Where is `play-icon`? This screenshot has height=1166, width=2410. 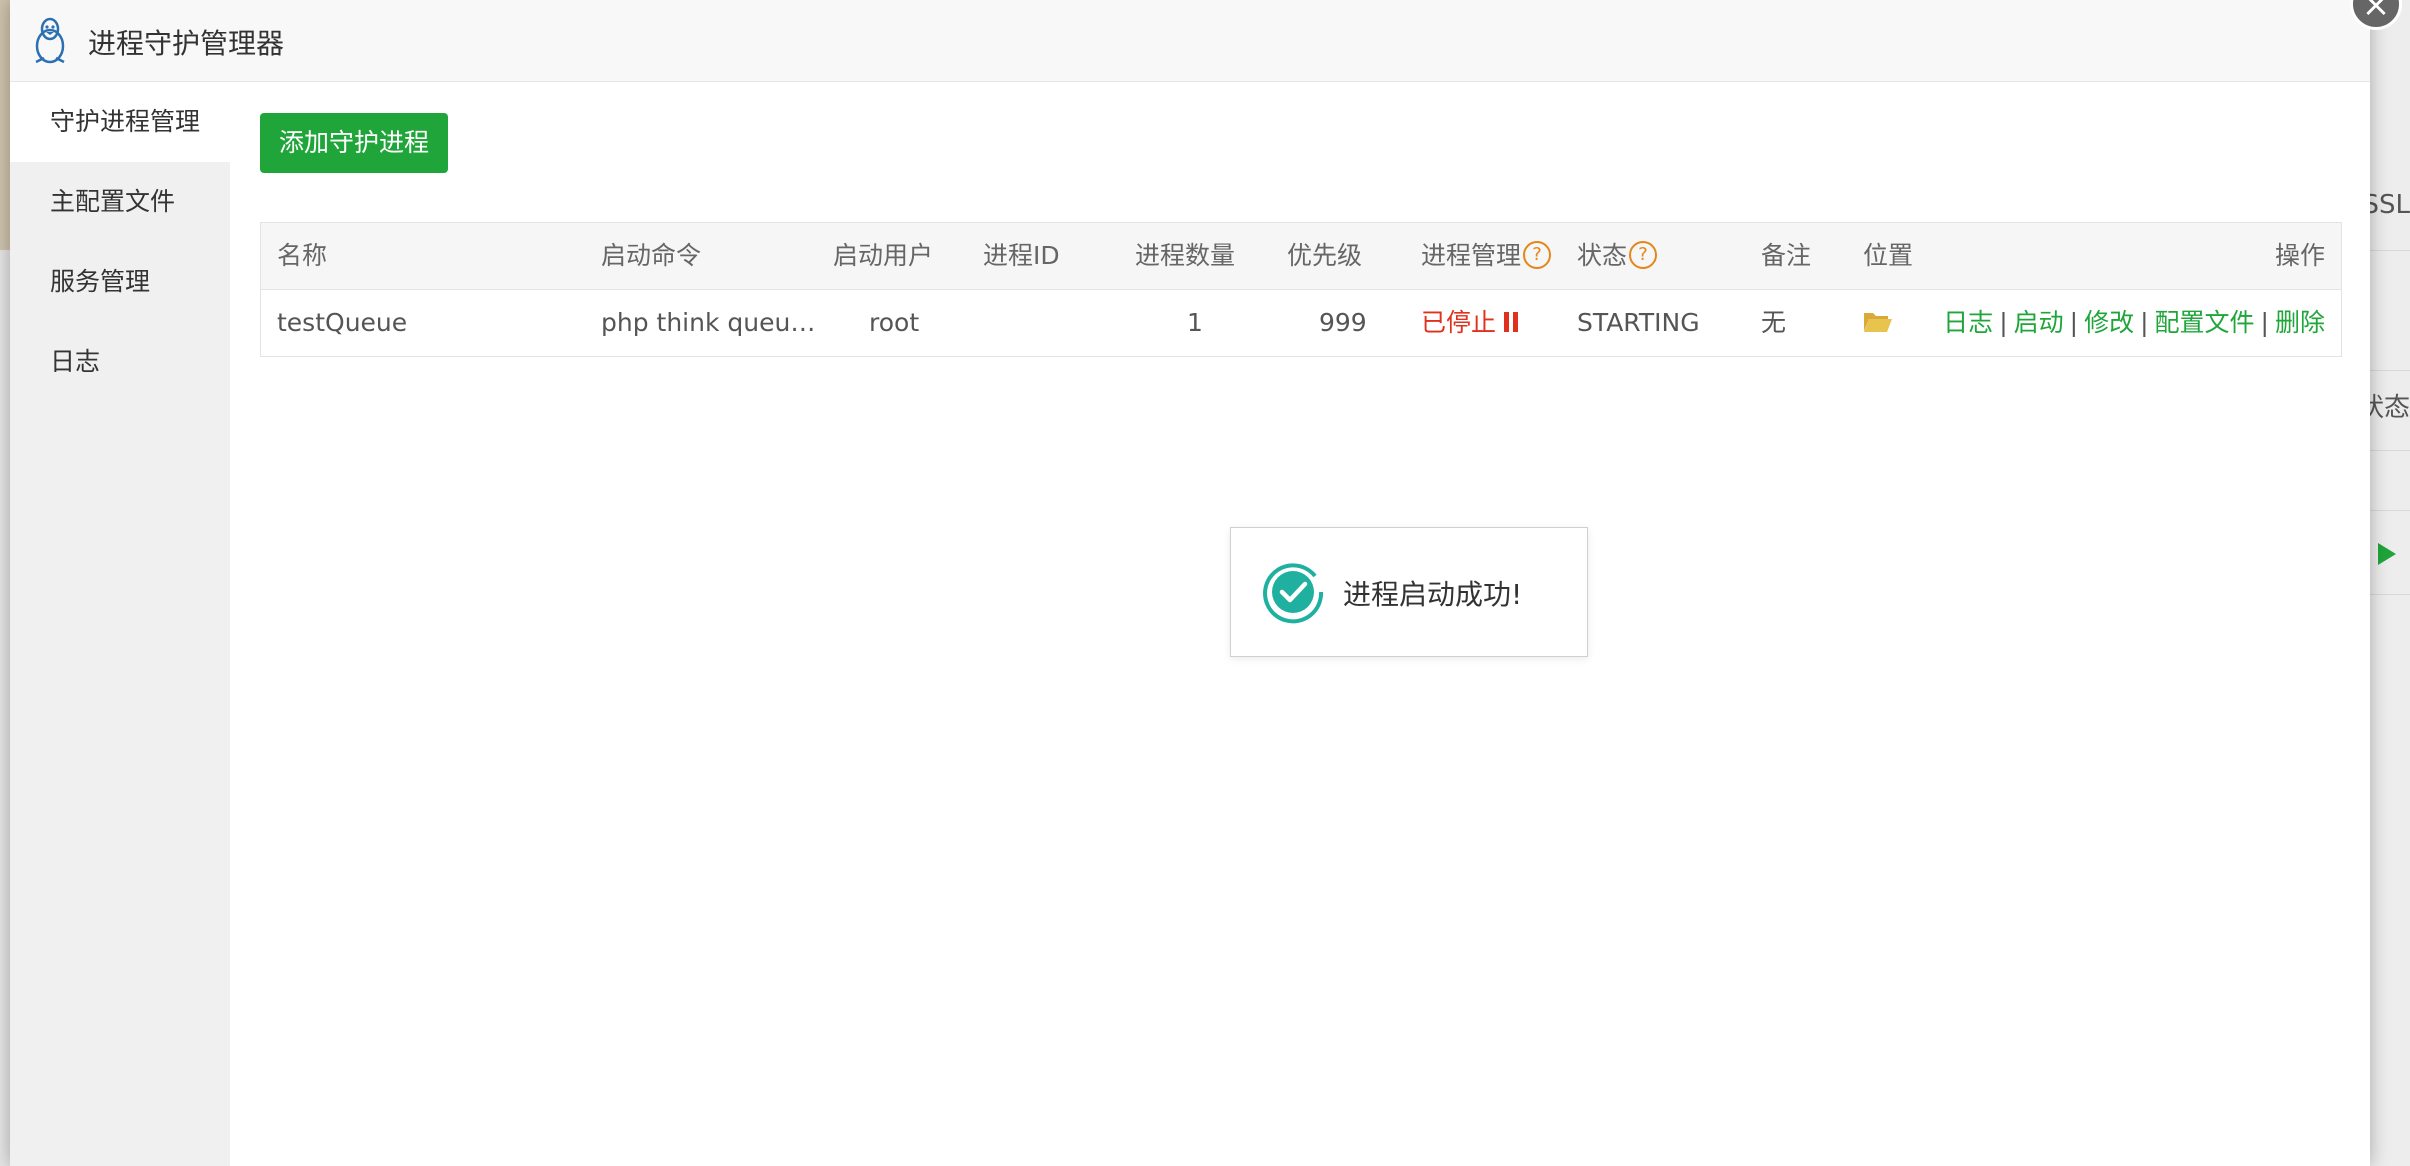
play-icon is located at coordinates (2387, 554).